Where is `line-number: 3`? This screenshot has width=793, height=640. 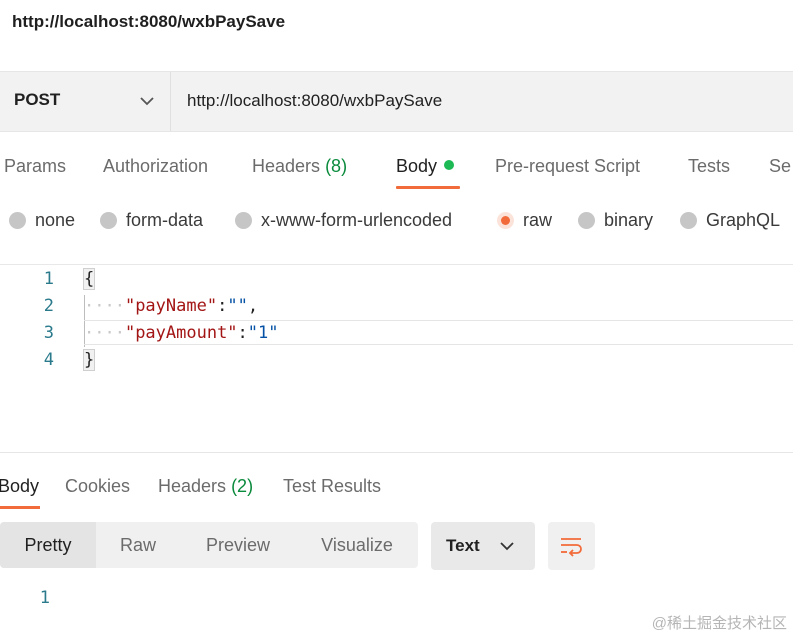
line-number: 3 is located at coordinates (48, 333).